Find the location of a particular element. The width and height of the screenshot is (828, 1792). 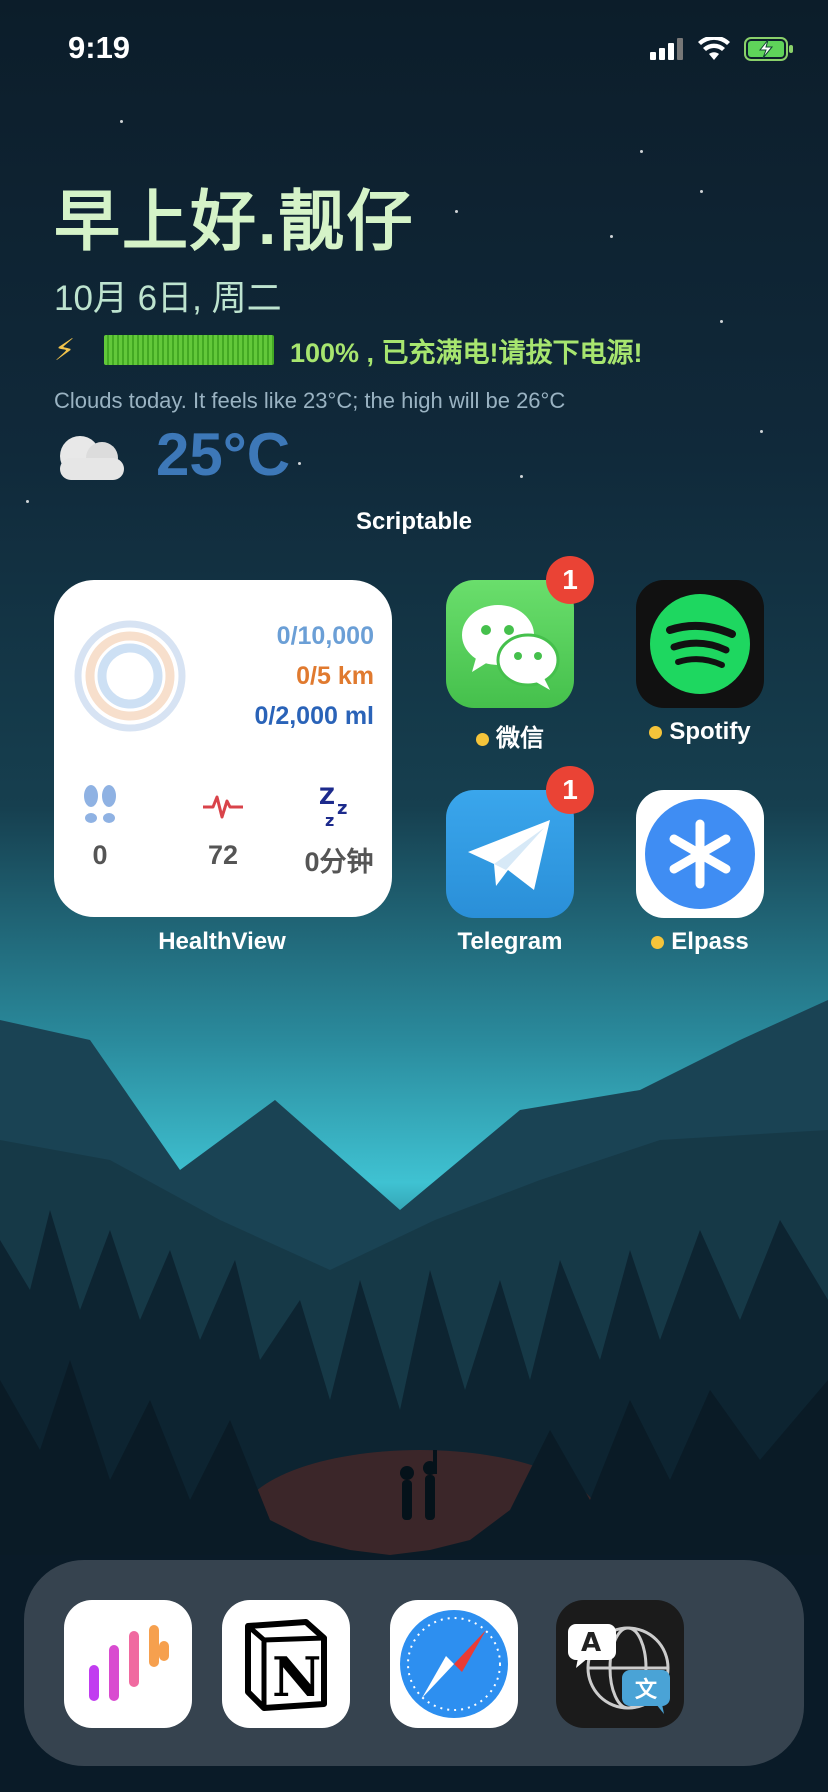

app-label-wechat: 微信 is located at coordinates (510, 735).